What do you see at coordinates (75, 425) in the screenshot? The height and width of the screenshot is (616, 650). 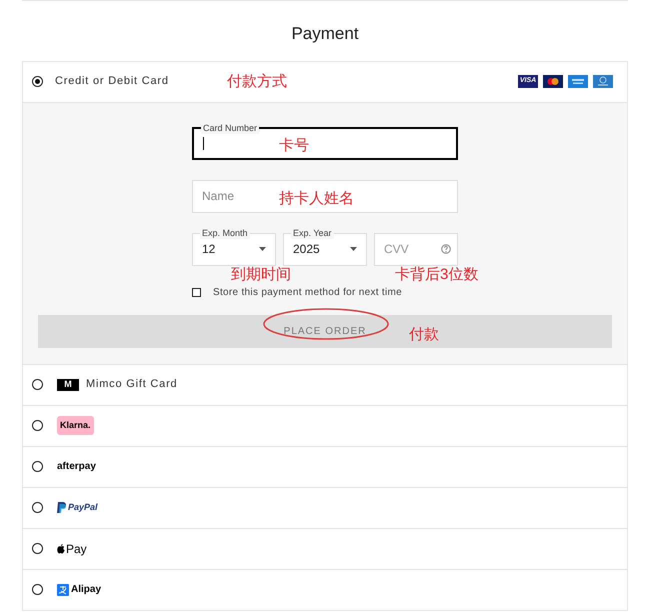 I see `brand-logo: Klarna.` at bounding box center [75, 425].